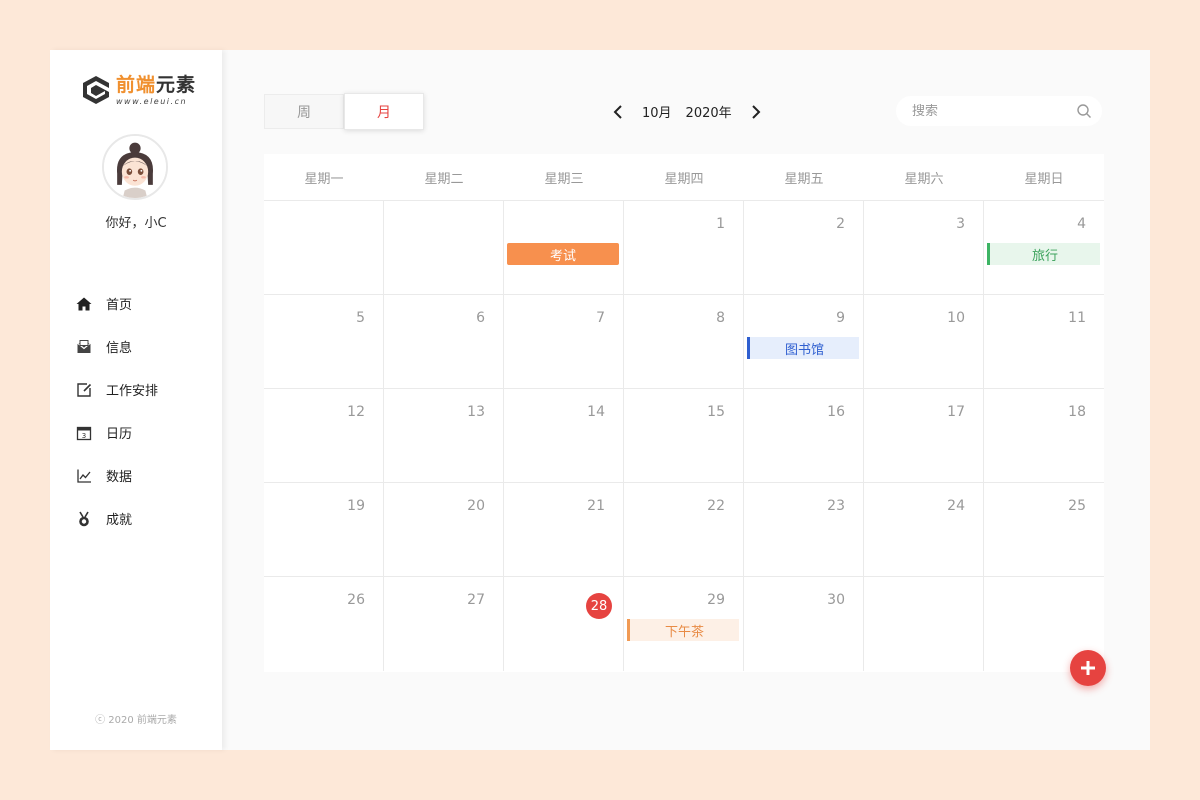  Describe the element at coordinates (803, 348) in the screenshot. I see `event-library: 图书馆` at that location.